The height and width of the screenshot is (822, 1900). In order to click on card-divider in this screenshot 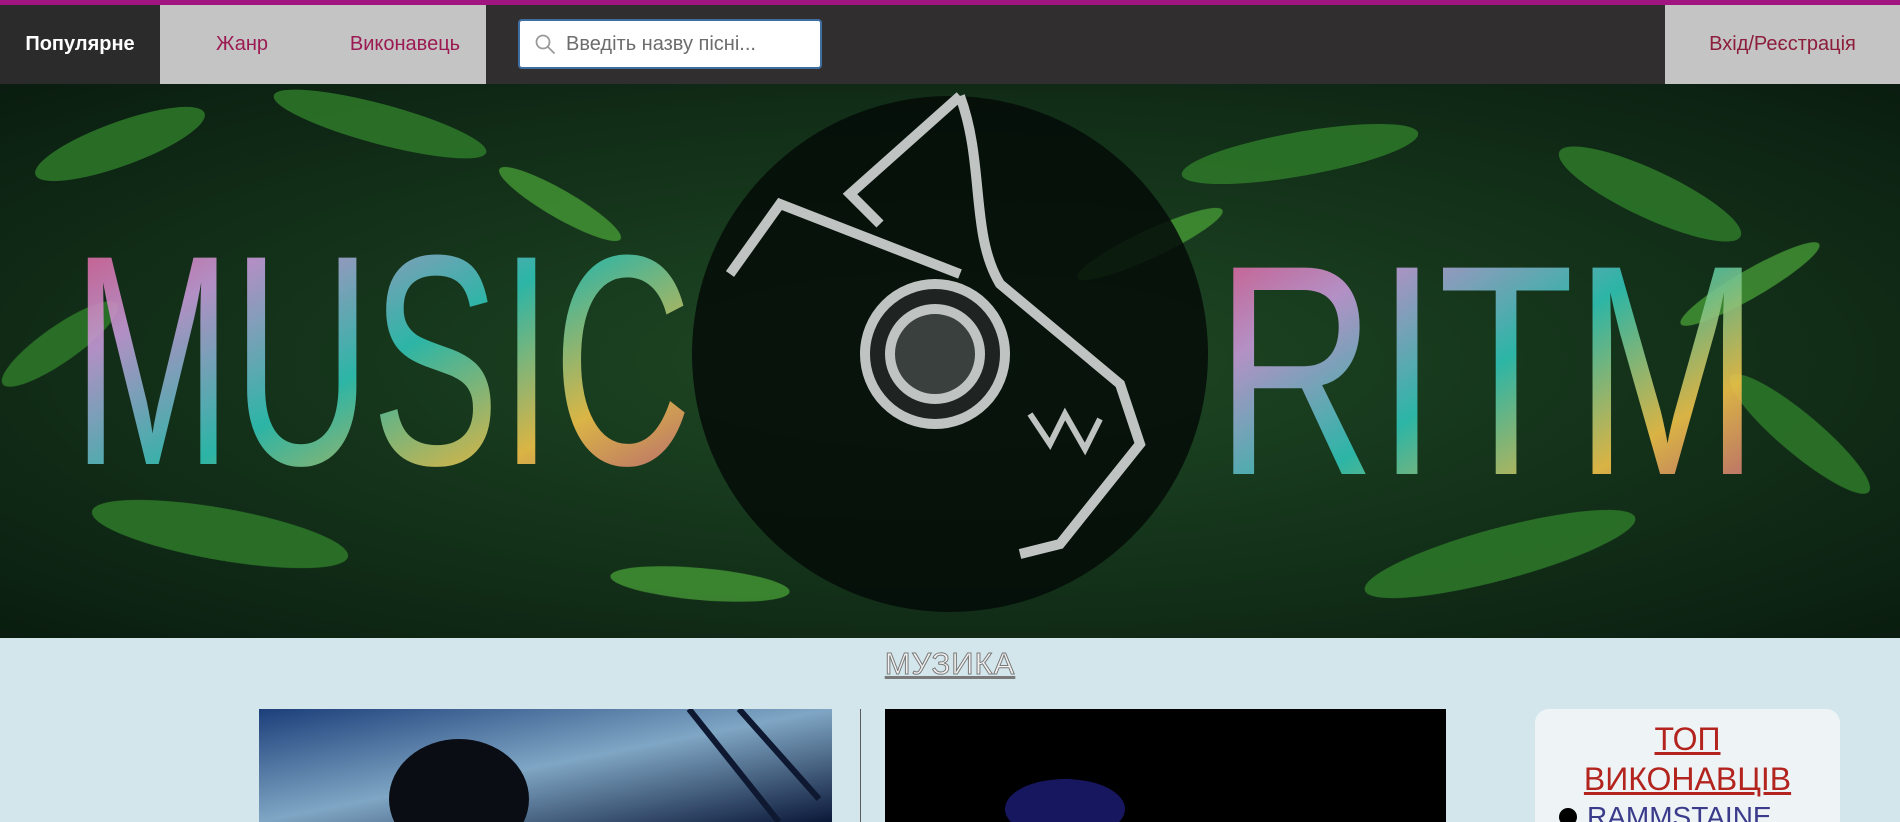, I will do `click(860, 765)`.